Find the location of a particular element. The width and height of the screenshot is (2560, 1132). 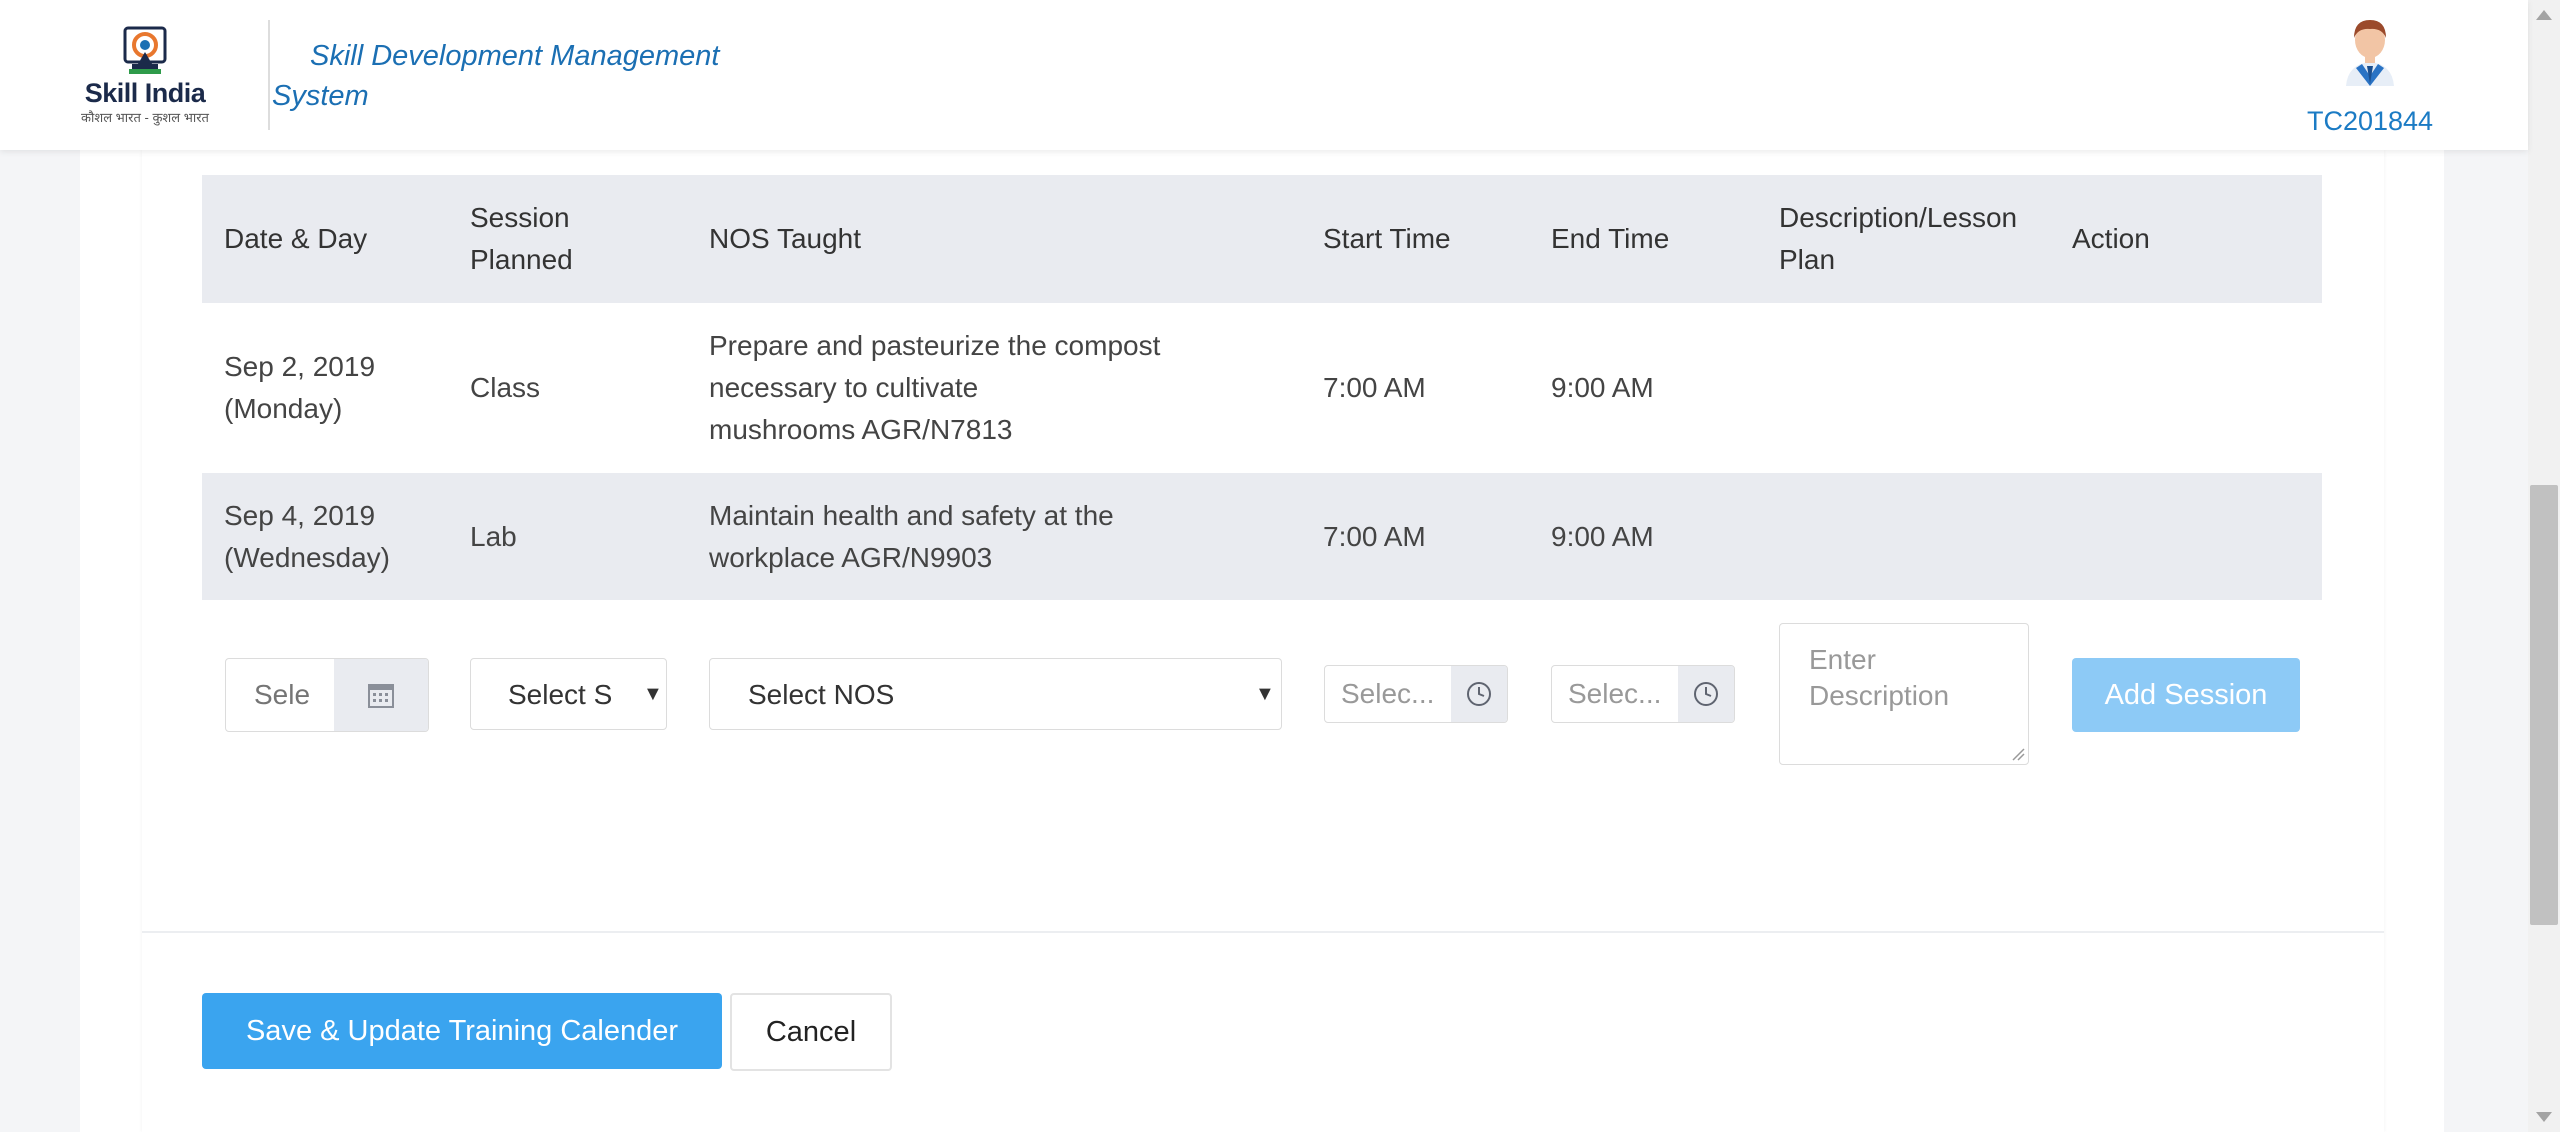

start-time-button is located at coordinates (1479, 694).